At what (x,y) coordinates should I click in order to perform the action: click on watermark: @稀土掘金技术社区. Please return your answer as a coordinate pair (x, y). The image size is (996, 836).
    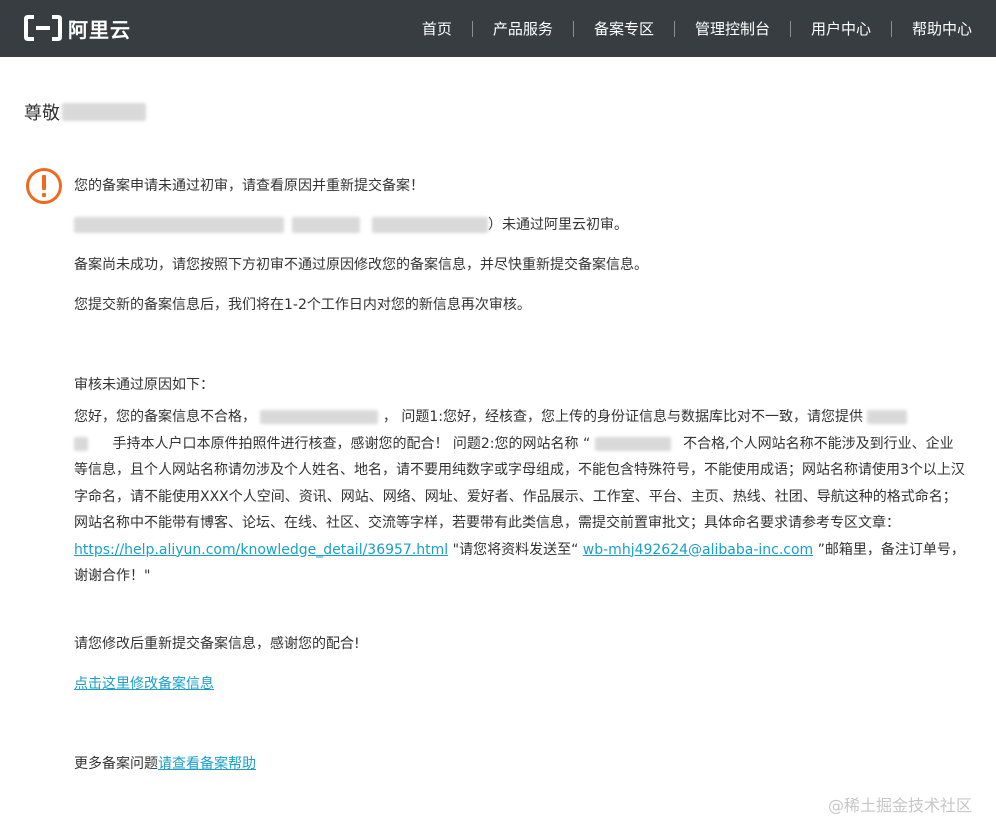
    Looking at the image, I should click on (899, 805).